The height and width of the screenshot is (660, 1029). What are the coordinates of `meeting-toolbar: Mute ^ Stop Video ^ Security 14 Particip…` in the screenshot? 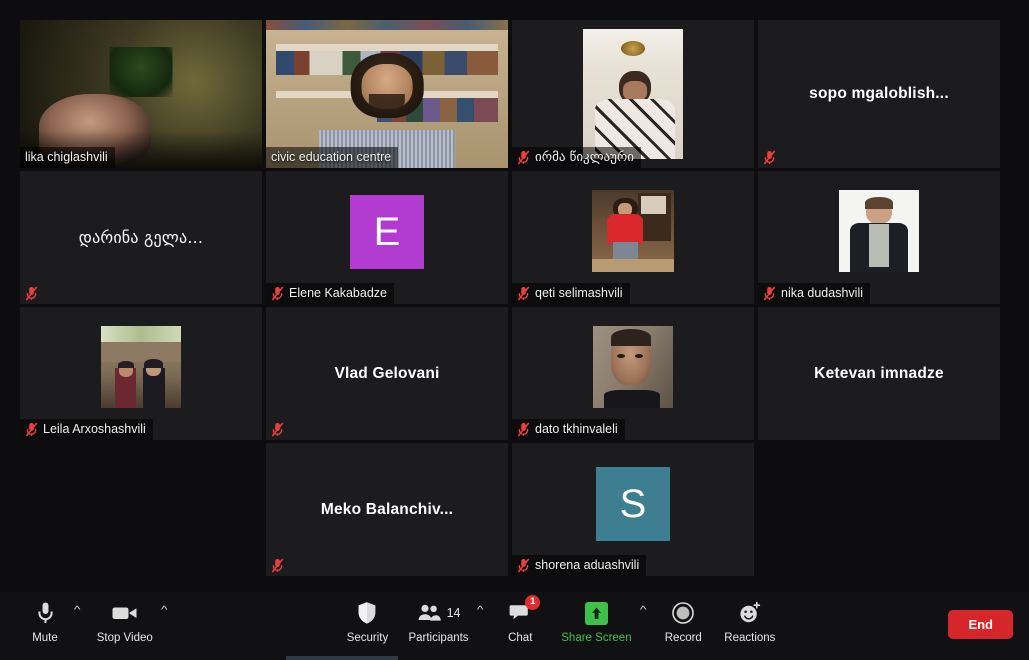 It's located at (514, 626).